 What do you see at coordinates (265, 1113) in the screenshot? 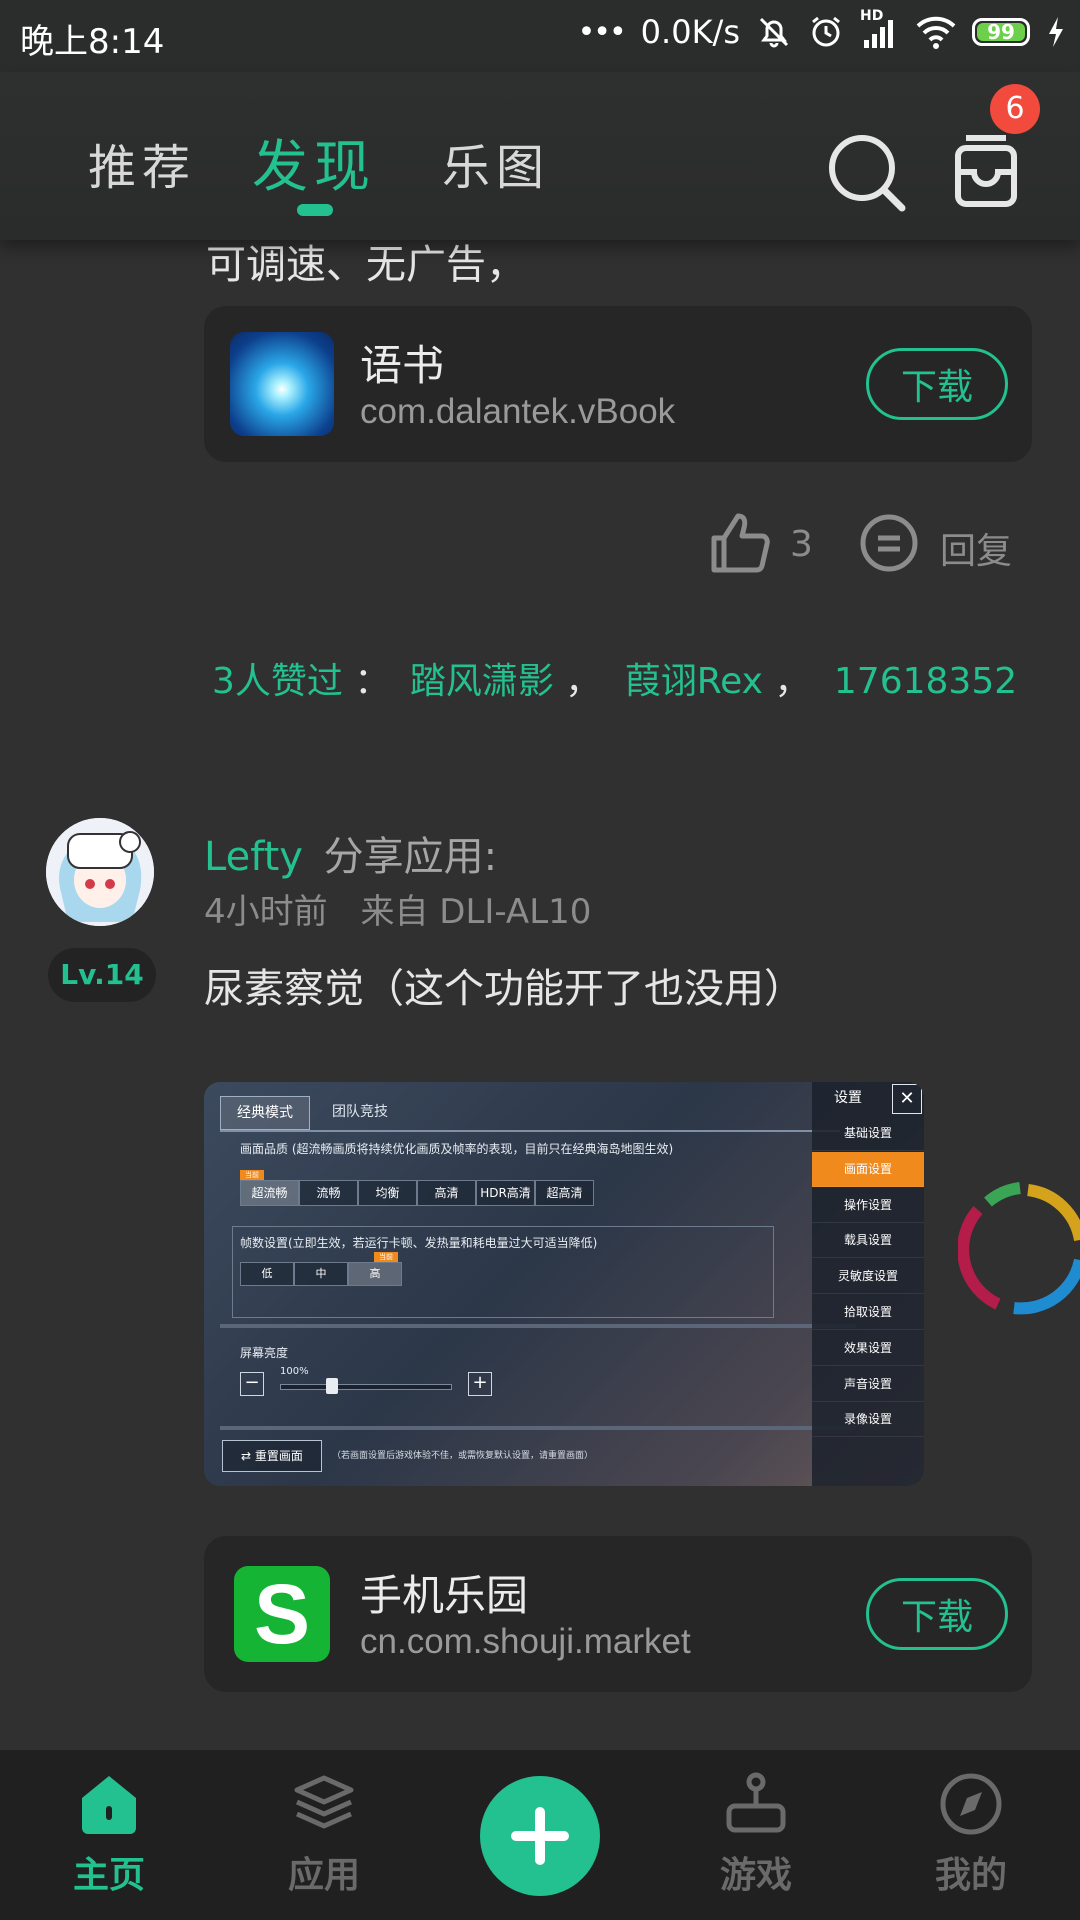
I see `game-tab: 经典模式` at bounding box center [265, 1113].